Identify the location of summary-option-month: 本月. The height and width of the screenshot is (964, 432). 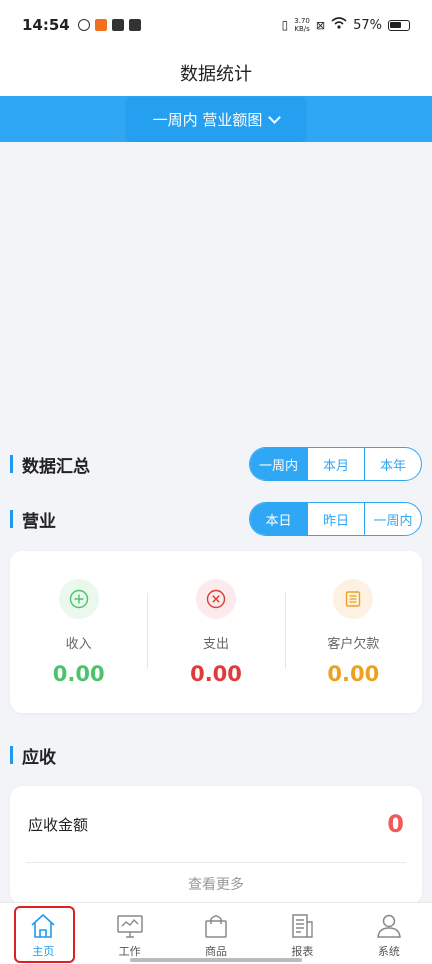
(335, 464).